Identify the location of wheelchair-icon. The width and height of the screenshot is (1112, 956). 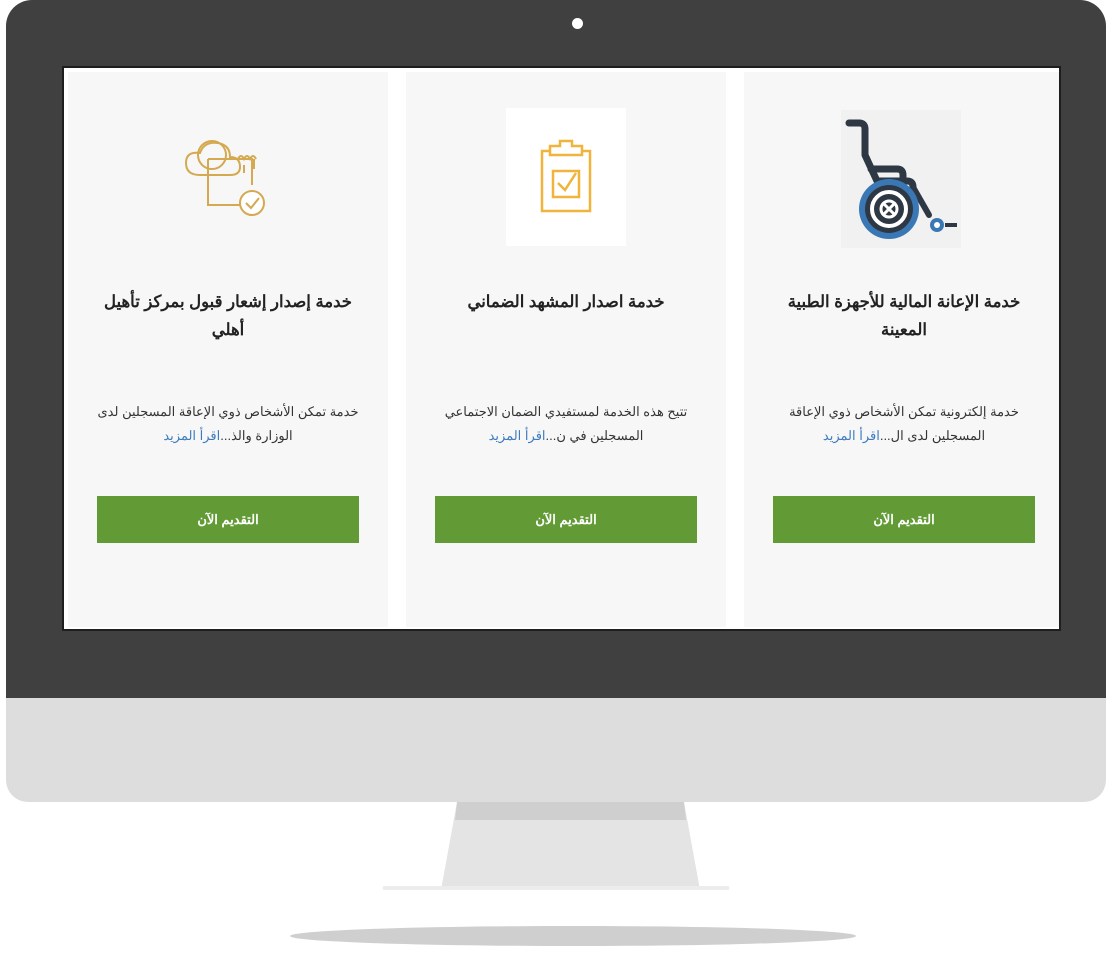
(901, 179).